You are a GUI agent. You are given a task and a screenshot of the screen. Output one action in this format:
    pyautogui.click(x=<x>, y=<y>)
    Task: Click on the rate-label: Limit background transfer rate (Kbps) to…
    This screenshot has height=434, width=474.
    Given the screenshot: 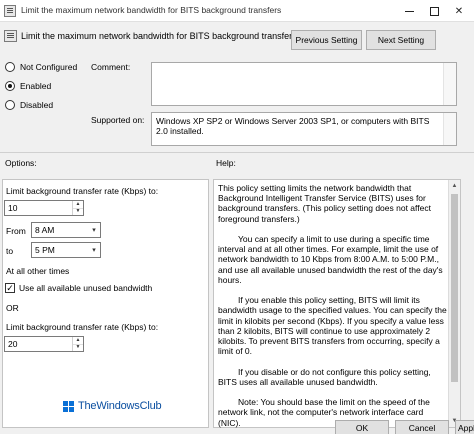 What is the action you would take?
    pyautogui.click(x=82, y=191)
    